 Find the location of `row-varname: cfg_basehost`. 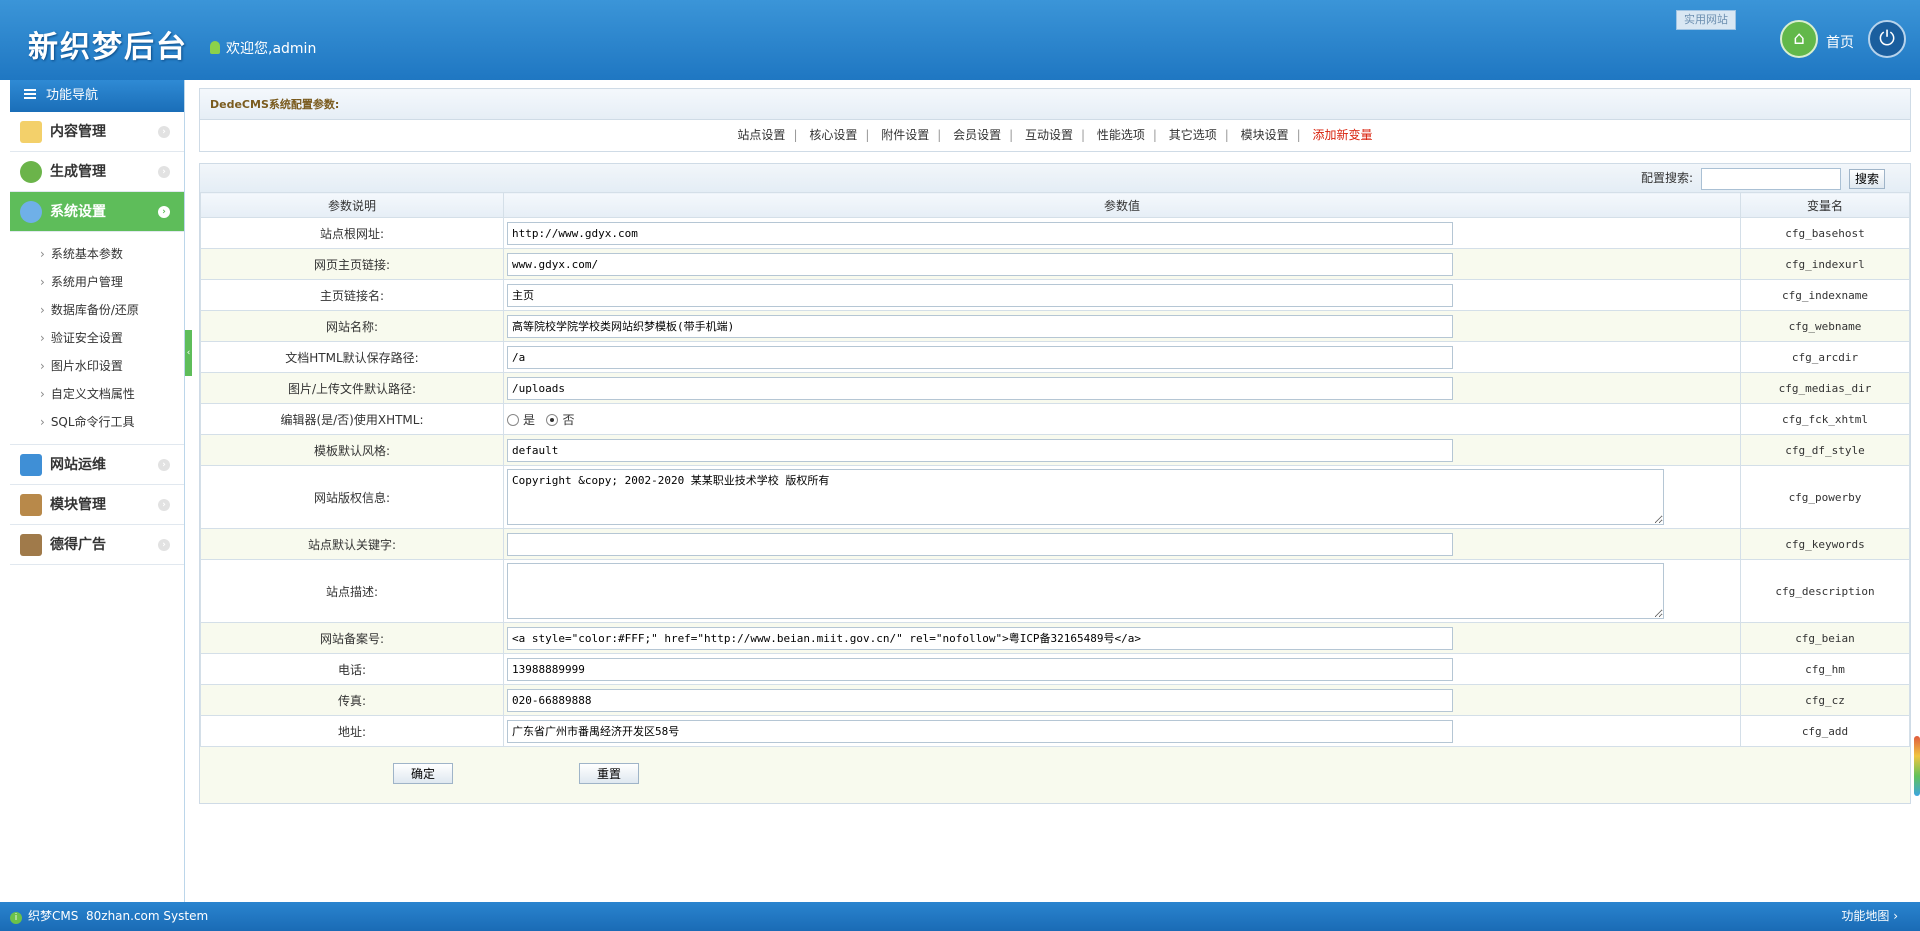

row-varname: cfg_basehost is located at coordinates (1825, 233).